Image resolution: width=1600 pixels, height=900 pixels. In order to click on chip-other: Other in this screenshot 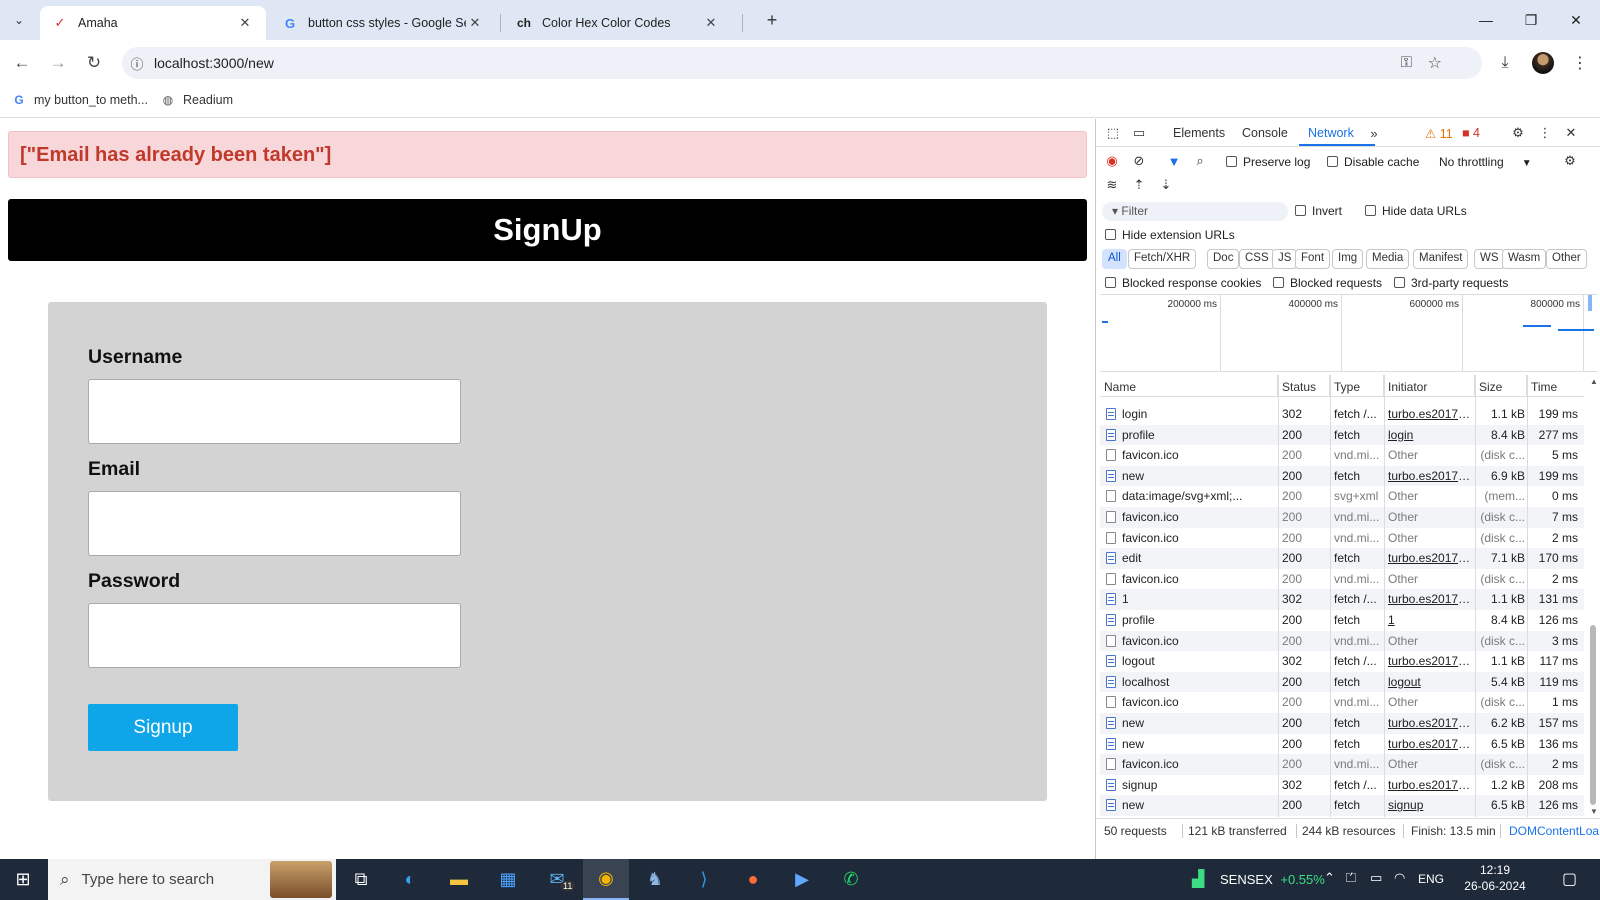, I will do `click(1566, 259)`.